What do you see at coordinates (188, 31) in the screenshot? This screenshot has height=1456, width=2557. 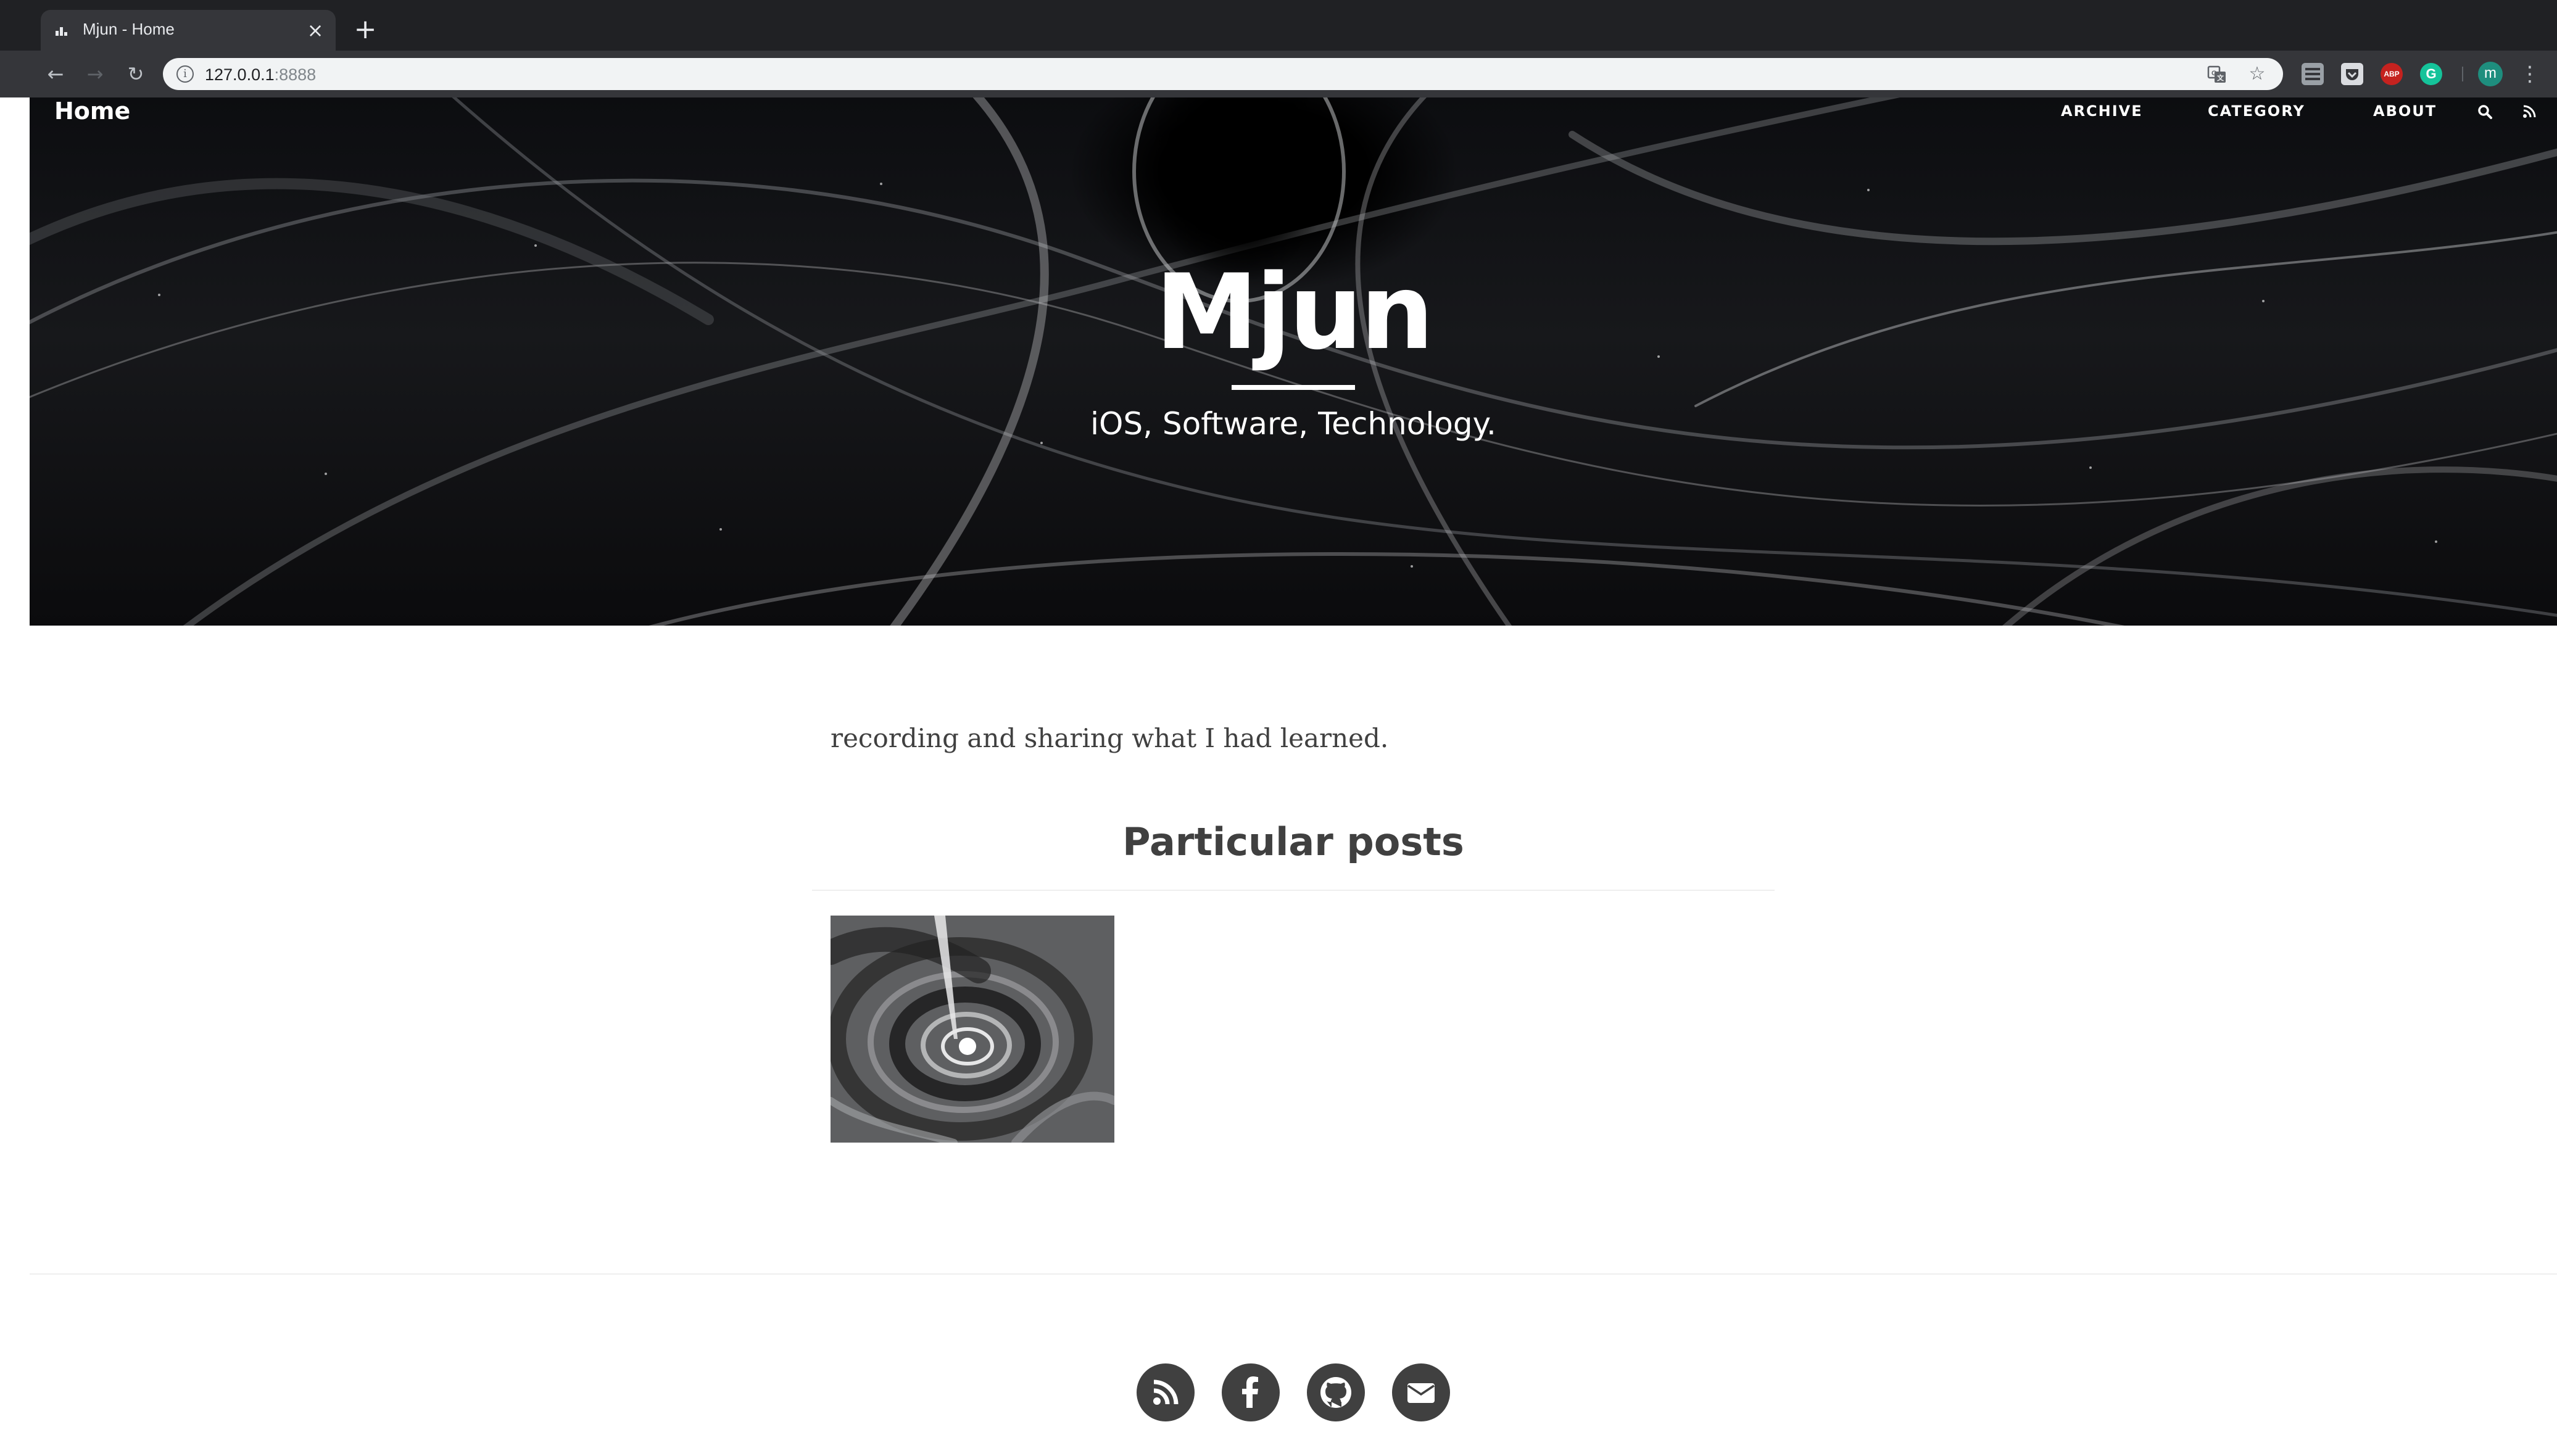 I see `browser-tab: Mjun - Home ×` at bounding box center [188, 31].